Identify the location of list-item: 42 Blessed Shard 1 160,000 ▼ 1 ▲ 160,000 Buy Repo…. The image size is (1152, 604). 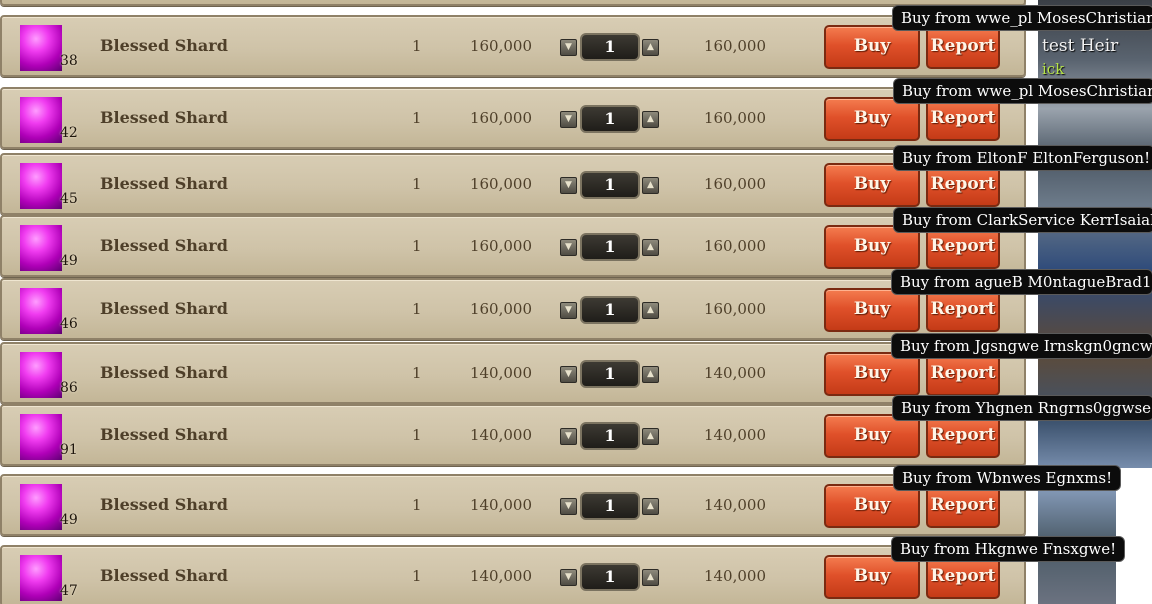
(513, 118).